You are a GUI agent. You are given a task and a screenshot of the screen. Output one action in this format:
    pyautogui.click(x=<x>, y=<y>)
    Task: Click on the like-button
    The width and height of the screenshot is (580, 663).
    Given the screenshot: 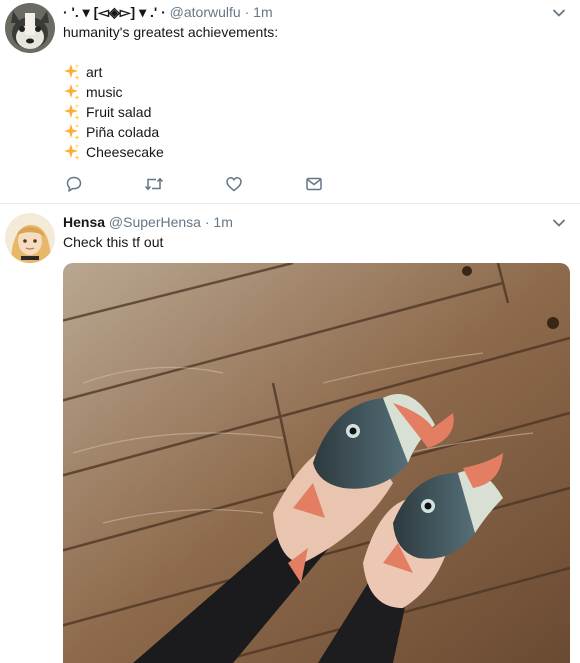 What is the action you would take?
    pyautogui.click(x=234, y=184)
    